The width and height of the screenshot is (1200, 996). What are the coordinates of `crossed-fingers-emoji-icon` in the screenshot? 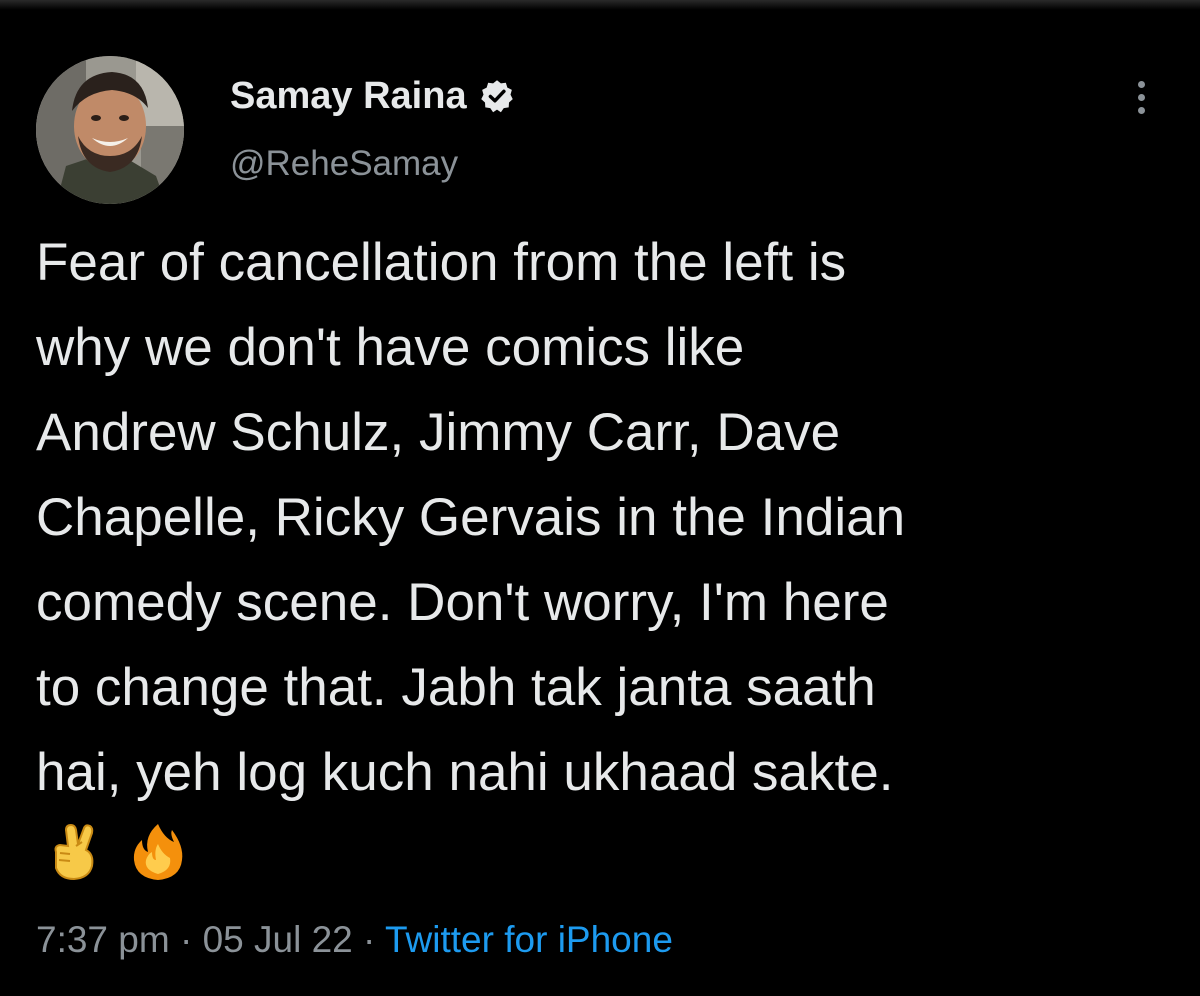 It's located at (74, 852).